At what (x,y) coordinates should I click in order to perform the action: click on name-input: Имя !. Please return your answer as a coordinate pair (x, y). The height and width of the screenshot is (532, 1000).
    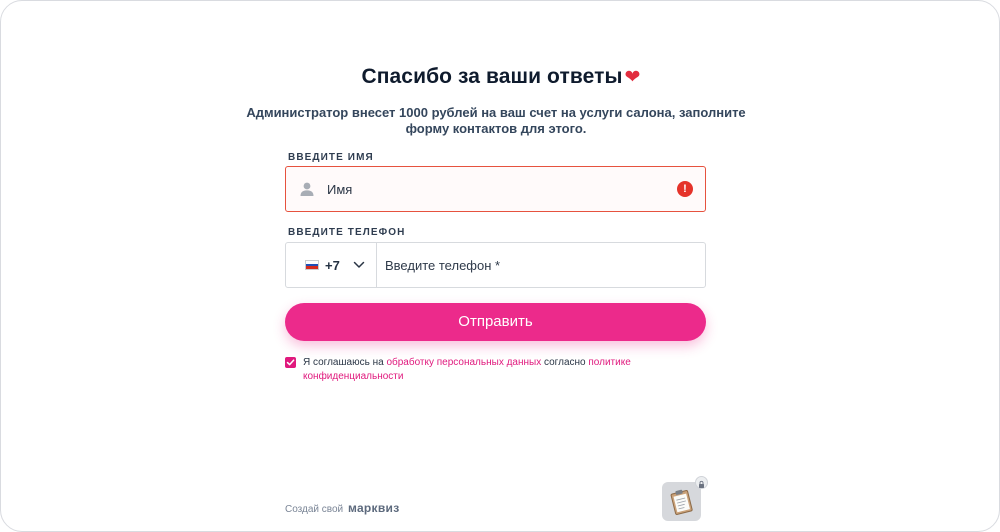
    Looking at the image, I should click on (495, 189).